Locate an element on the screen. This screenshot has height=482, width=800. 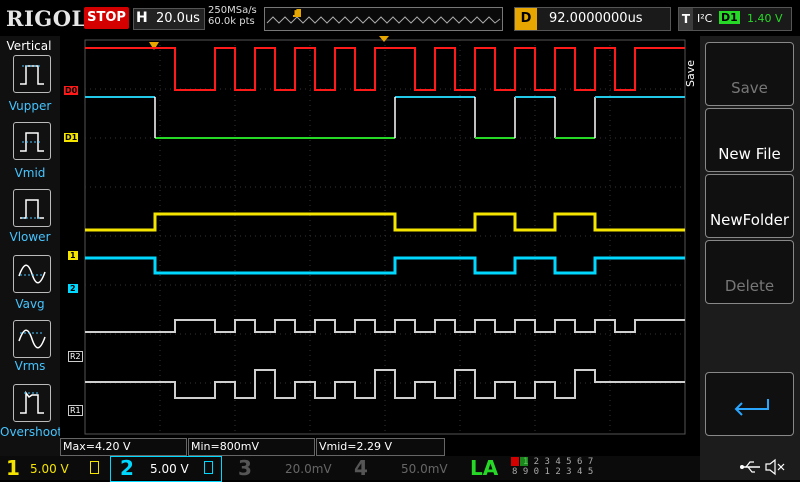
waveform-overview-strip is located at coordinates (383, 19).